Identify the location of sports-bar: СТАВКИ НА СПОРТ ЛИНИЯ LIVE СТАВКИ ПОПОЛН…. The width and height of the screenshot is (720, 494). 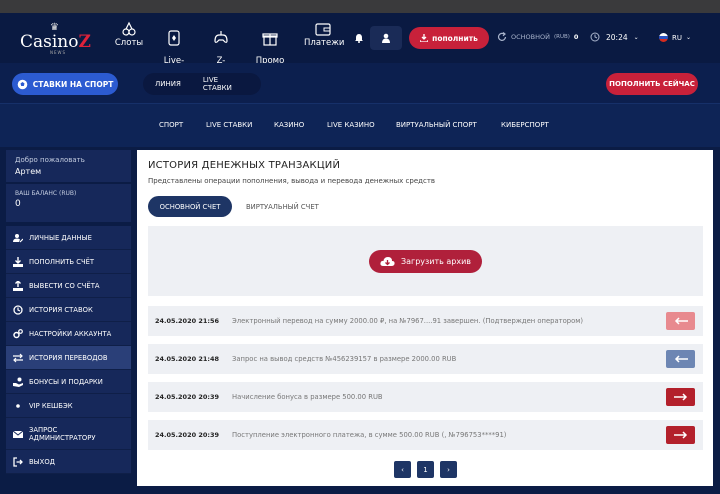
(360, 83).